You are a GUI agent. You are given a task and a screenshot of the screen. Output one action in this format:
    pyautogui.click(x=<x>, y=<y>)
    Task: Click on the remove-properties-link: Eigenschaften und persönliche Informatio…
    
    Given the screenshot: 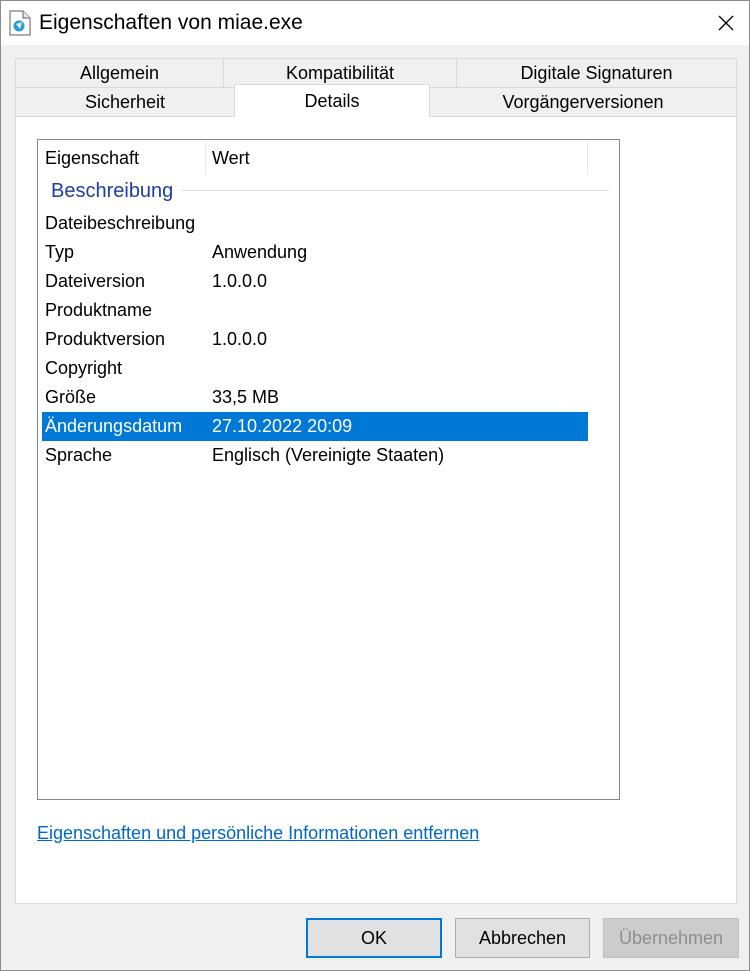 What is the action you would take?
    pyautogui.click(x=258, y=833)
    